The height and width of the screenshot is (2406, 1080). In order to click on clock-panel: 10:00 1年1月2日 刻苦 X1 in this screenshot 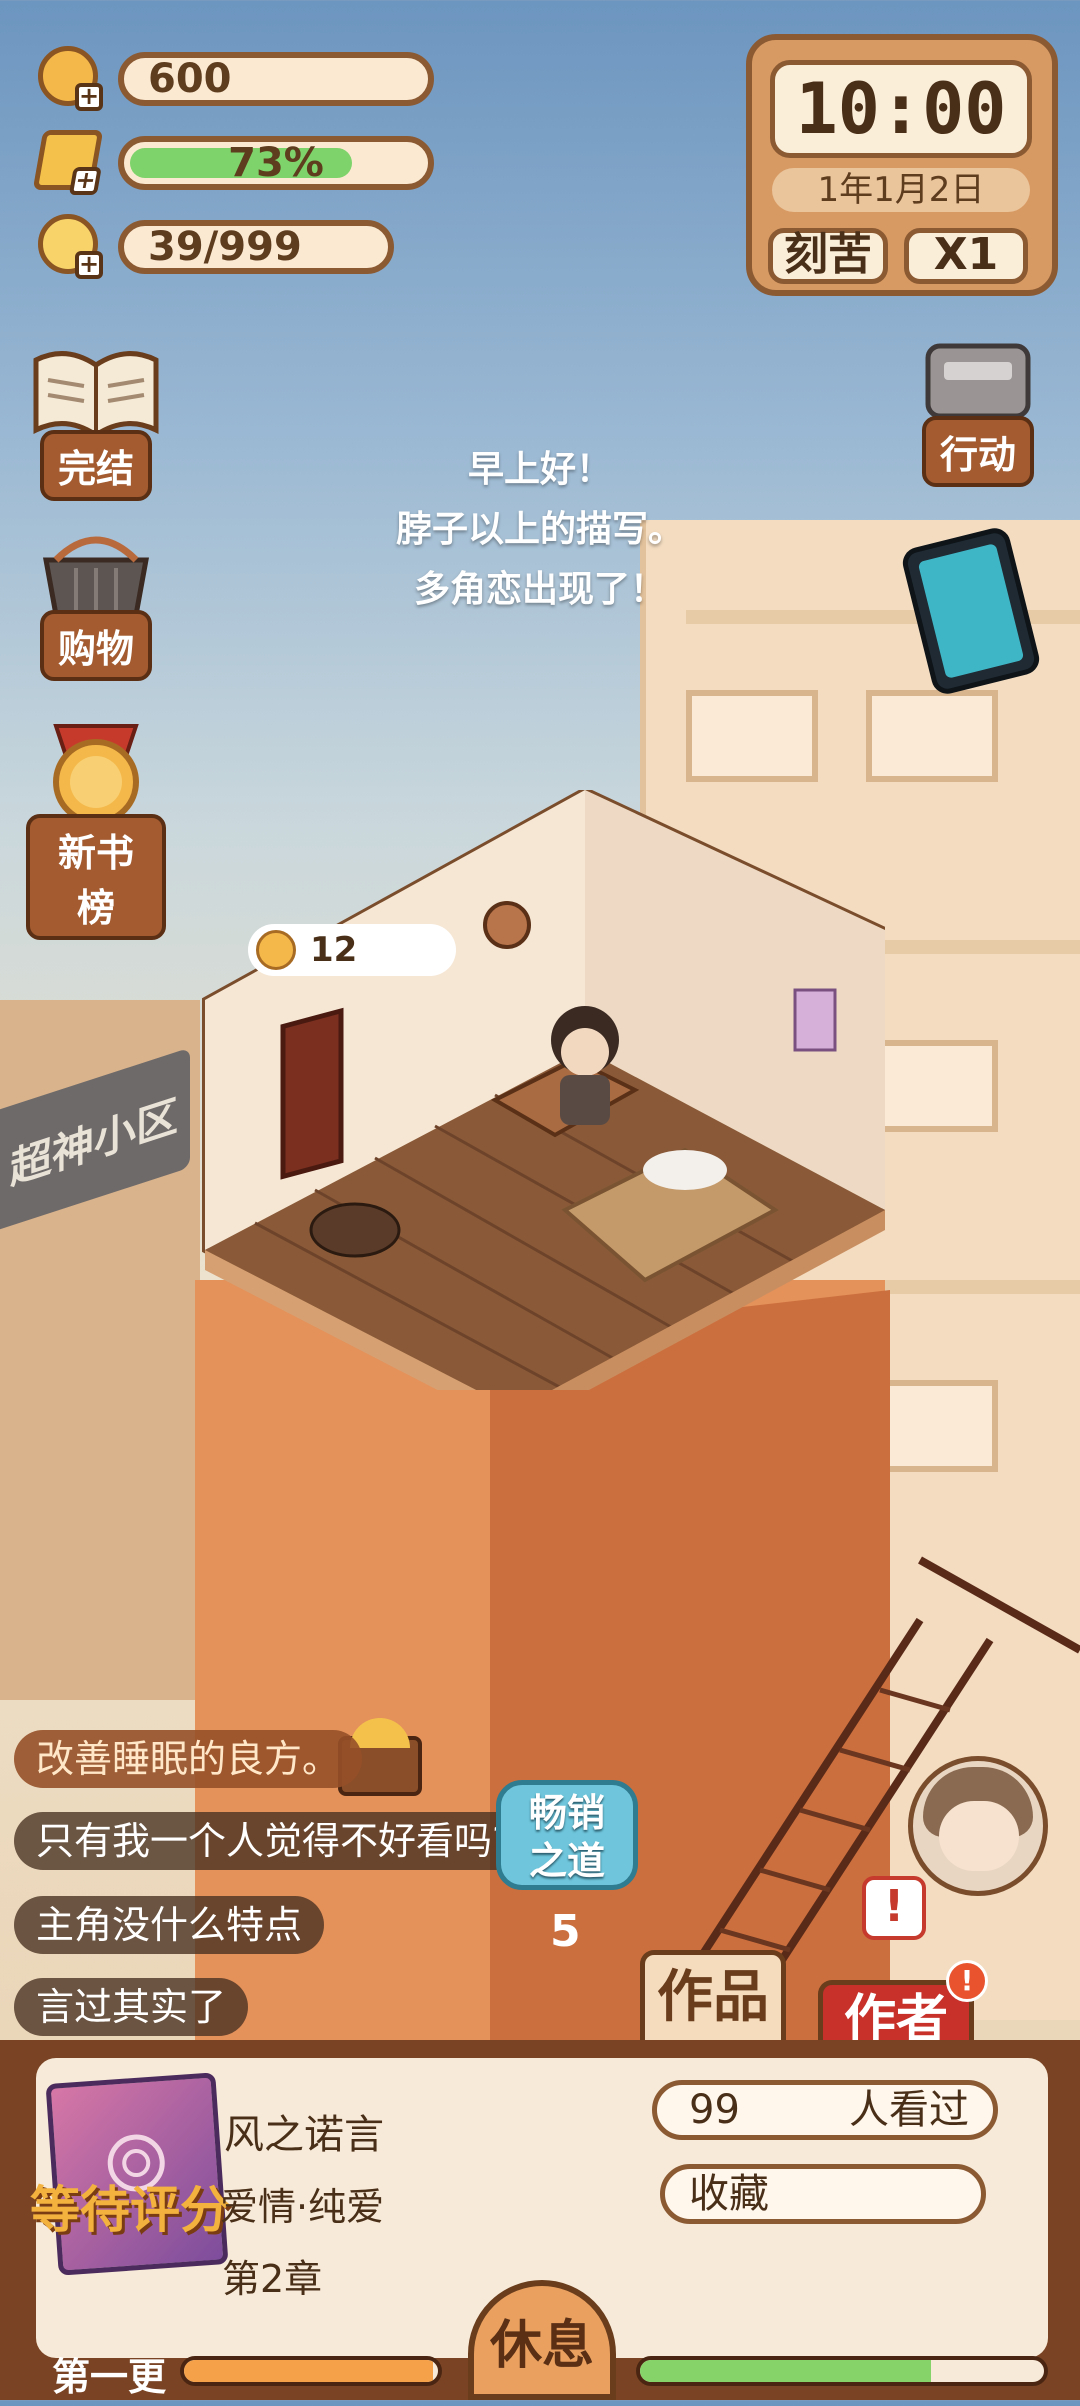, I will do `click(902, 165)`.